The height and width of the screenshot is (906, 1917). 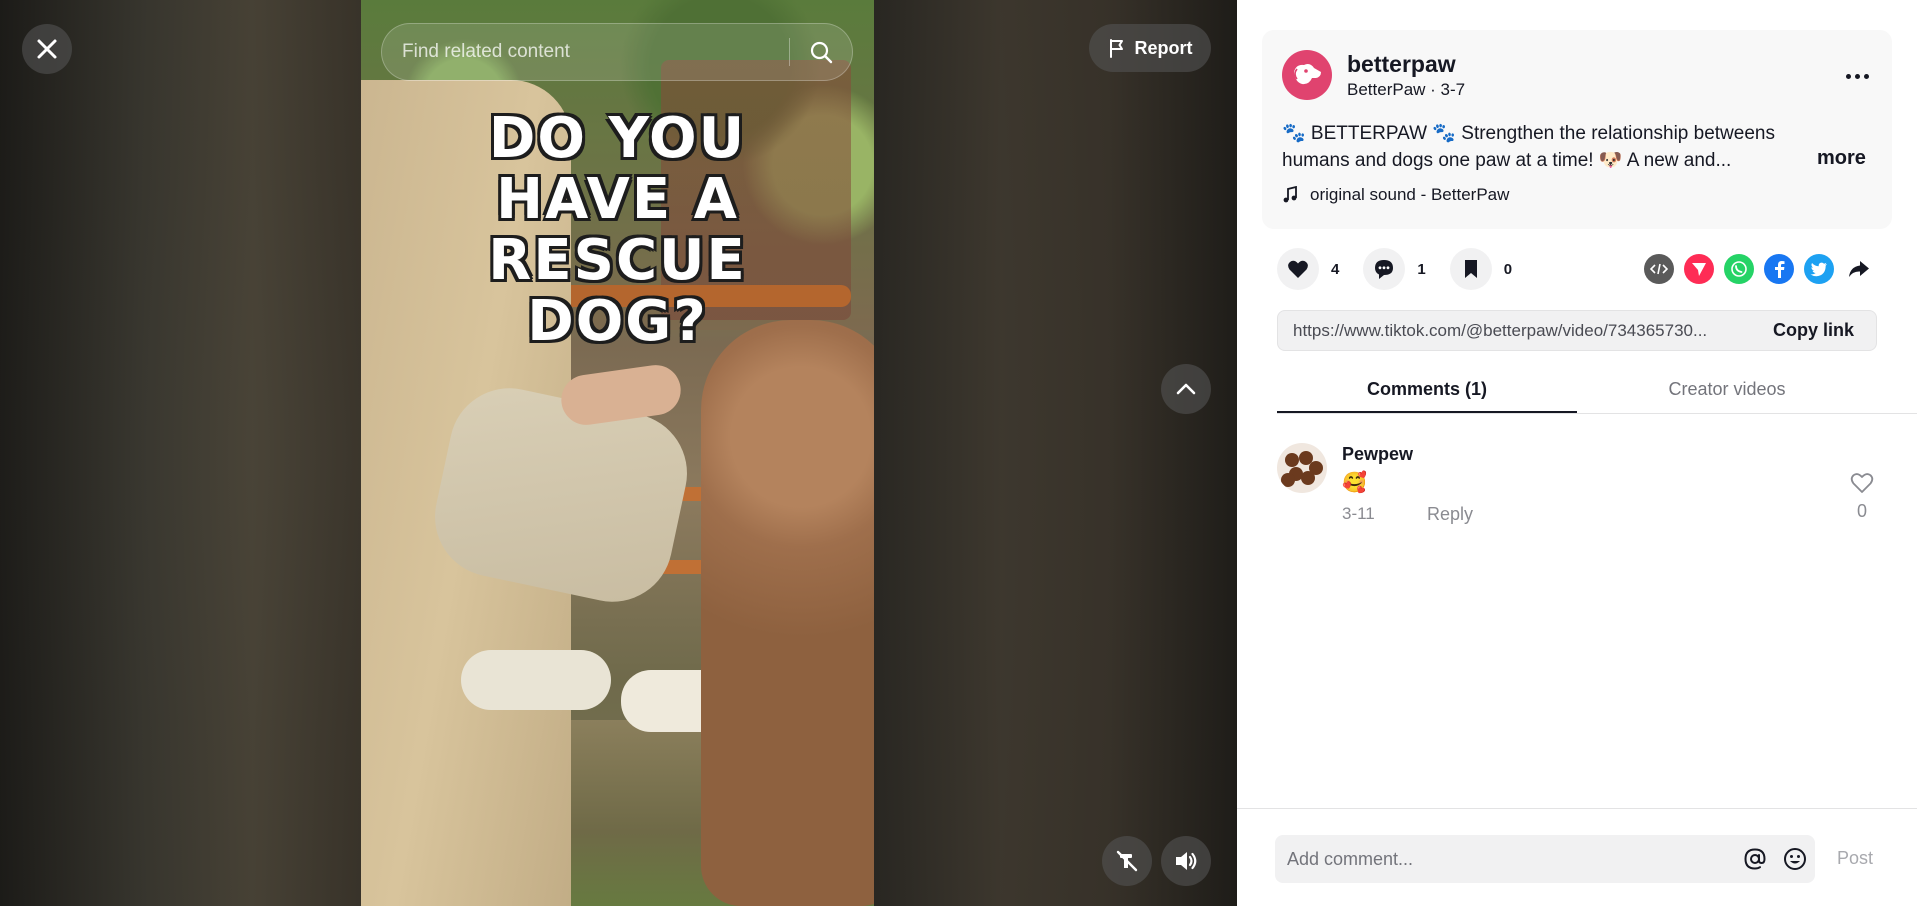 I want to click on twitter-bird-icon, so click(x=1818, y=269).